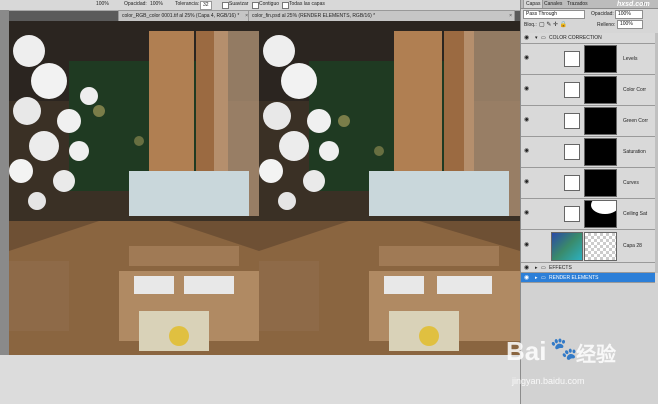  I want to click on workspace-bottom-area, so click(260, 379).